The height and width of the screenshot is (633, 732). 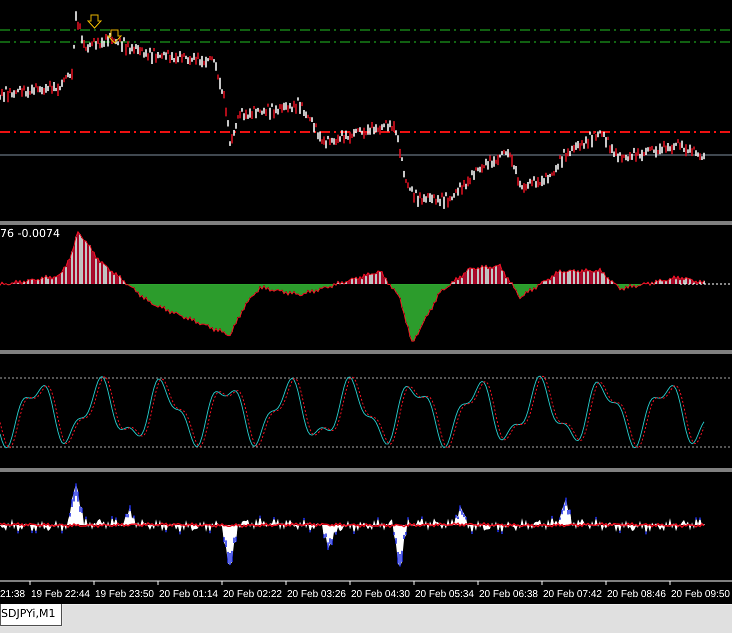 I want to click on time-label: 20 Feb 03:26, so click(x=316, y=594).